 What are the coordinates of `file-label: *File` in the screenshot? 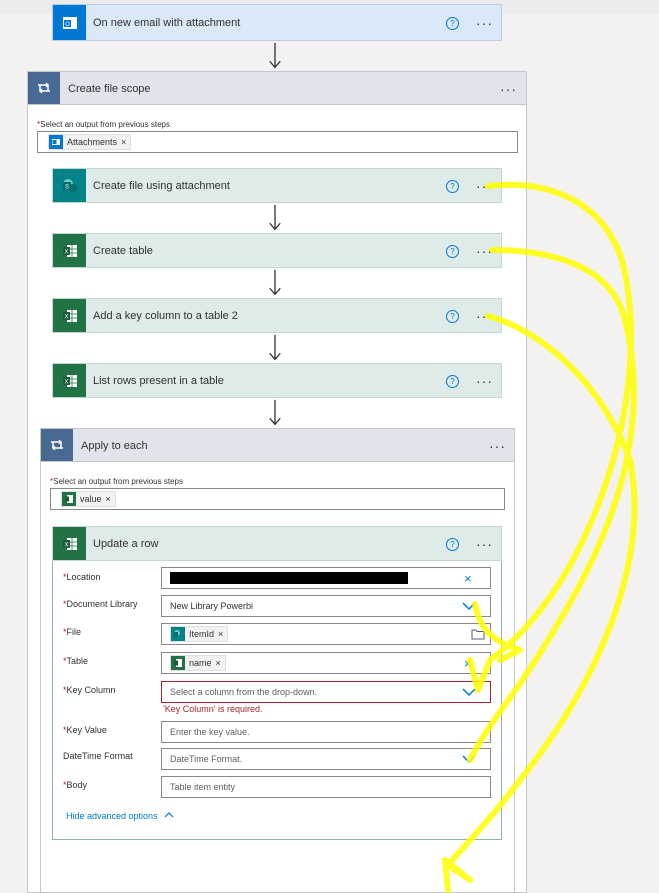 It's located at (72, 632).